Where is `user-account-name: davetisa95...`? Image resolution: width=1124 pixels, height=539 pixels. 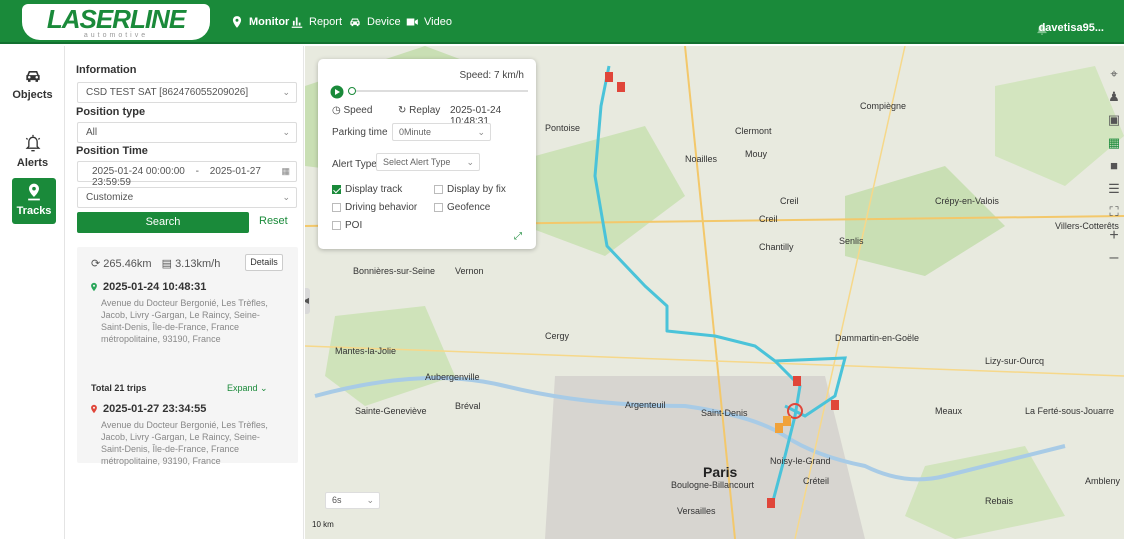 user-account-name: davetisa95... is located at coordinates (1071, 28).